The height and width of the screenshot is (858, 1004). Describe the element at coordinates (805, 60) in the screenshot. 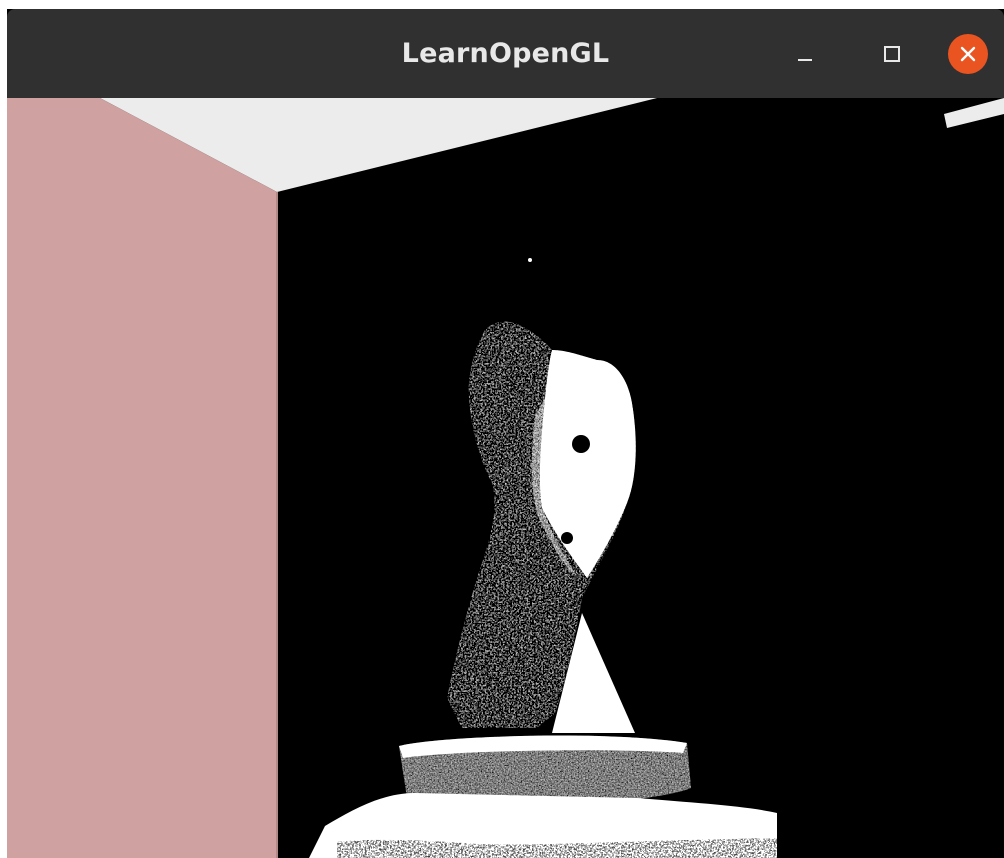

I see `minimize-icon` at that location.